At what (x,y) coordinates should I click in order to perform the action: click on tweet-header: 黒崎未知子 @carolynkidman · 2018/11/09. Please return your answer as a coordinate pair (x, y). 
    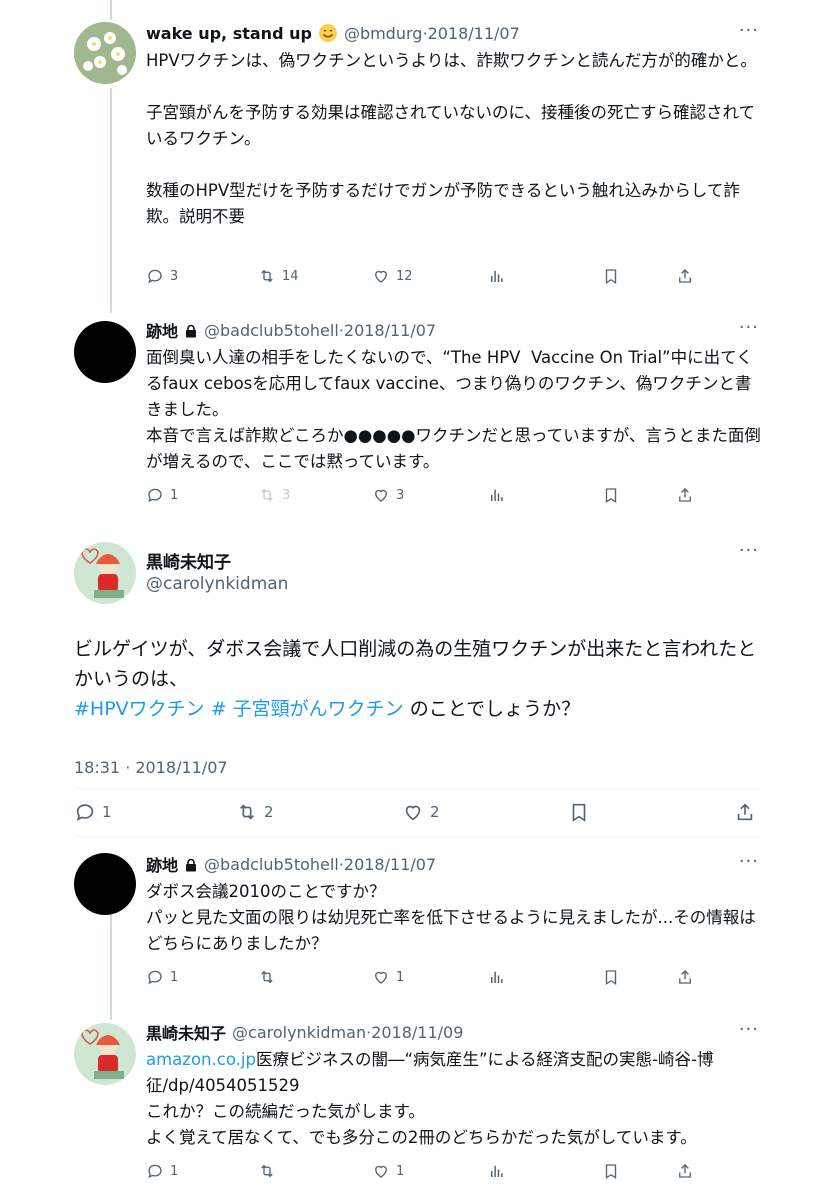
    Looking at the image, I should click on (304, 1032).